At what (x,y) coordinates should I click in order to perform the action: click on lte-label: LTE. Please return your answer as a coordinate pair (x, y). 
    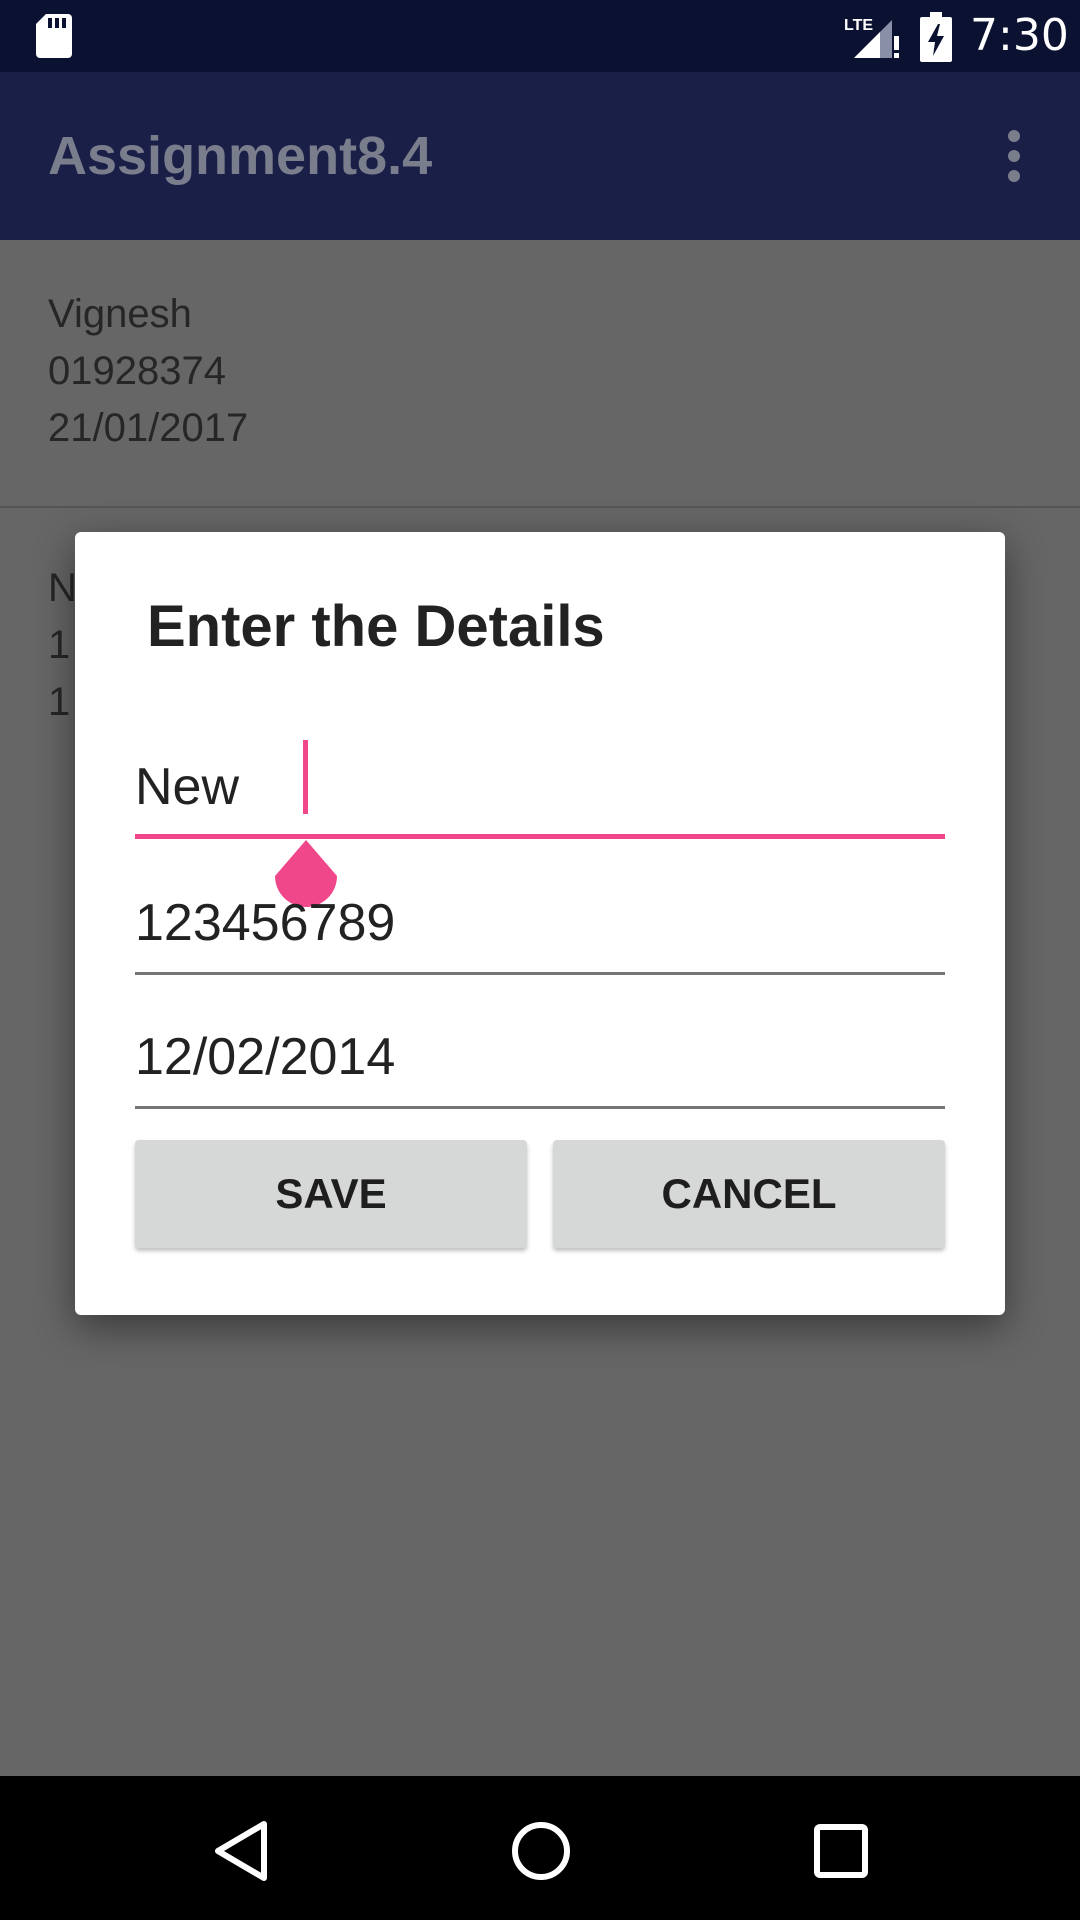
    Looking at the image, I should click on (858, 25).